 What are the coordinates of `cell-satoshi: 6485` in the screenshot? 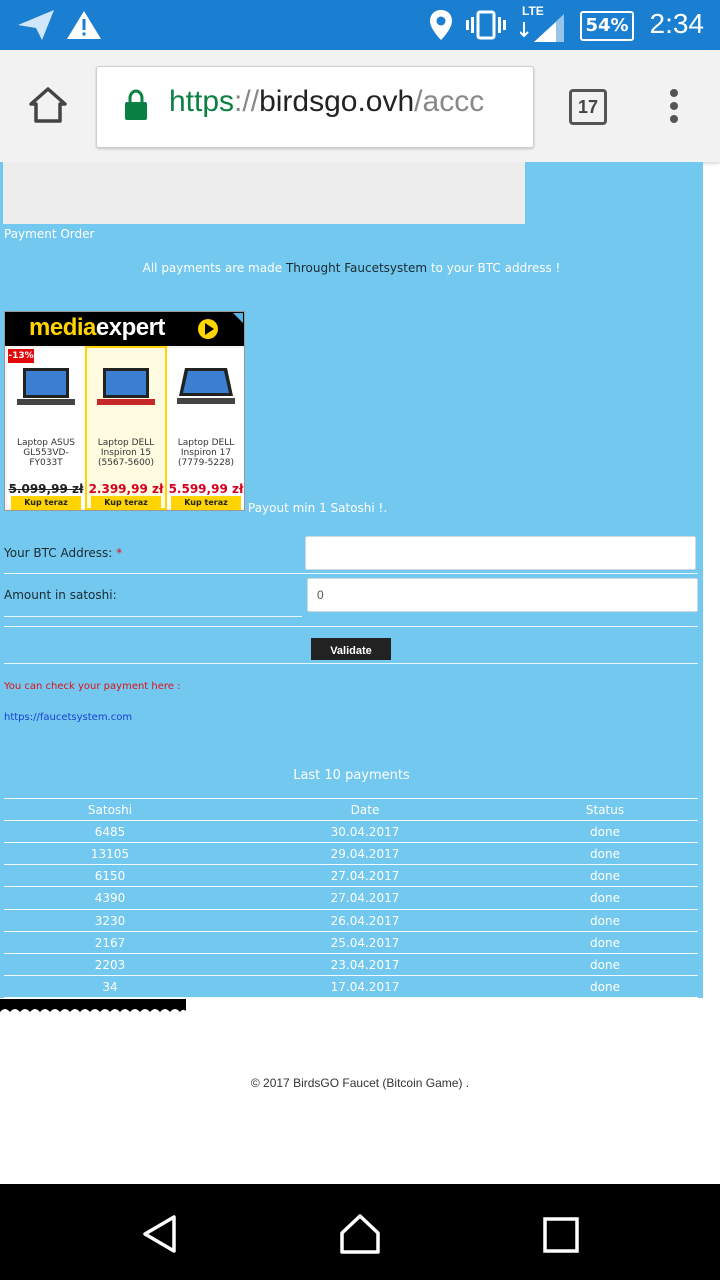 It's located at (110, 832).